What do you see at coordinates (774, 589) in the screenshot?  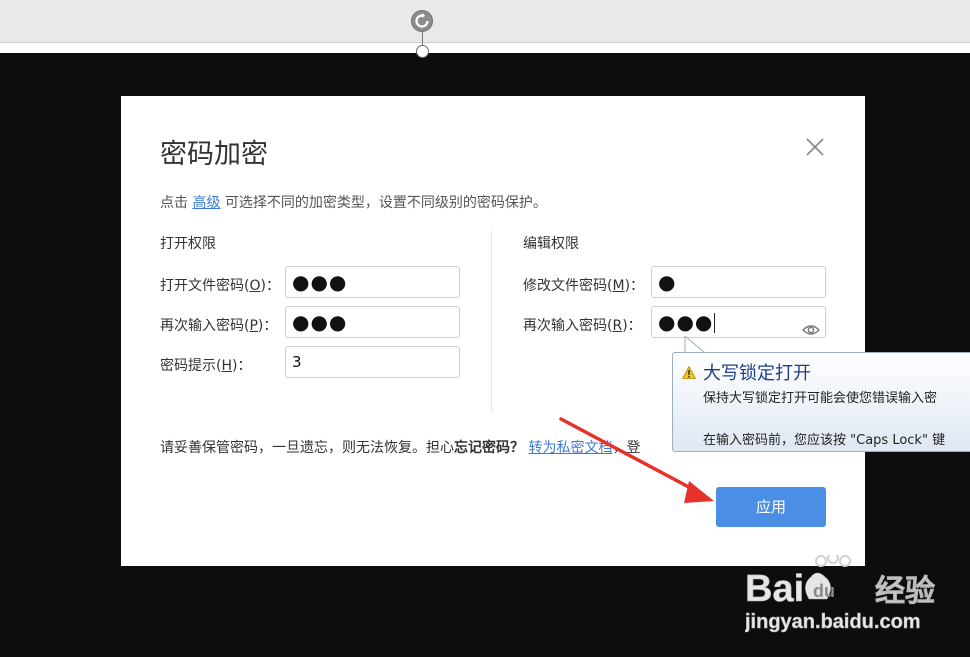 I see `svg-text: Bai` at bounding box center [774, 589].